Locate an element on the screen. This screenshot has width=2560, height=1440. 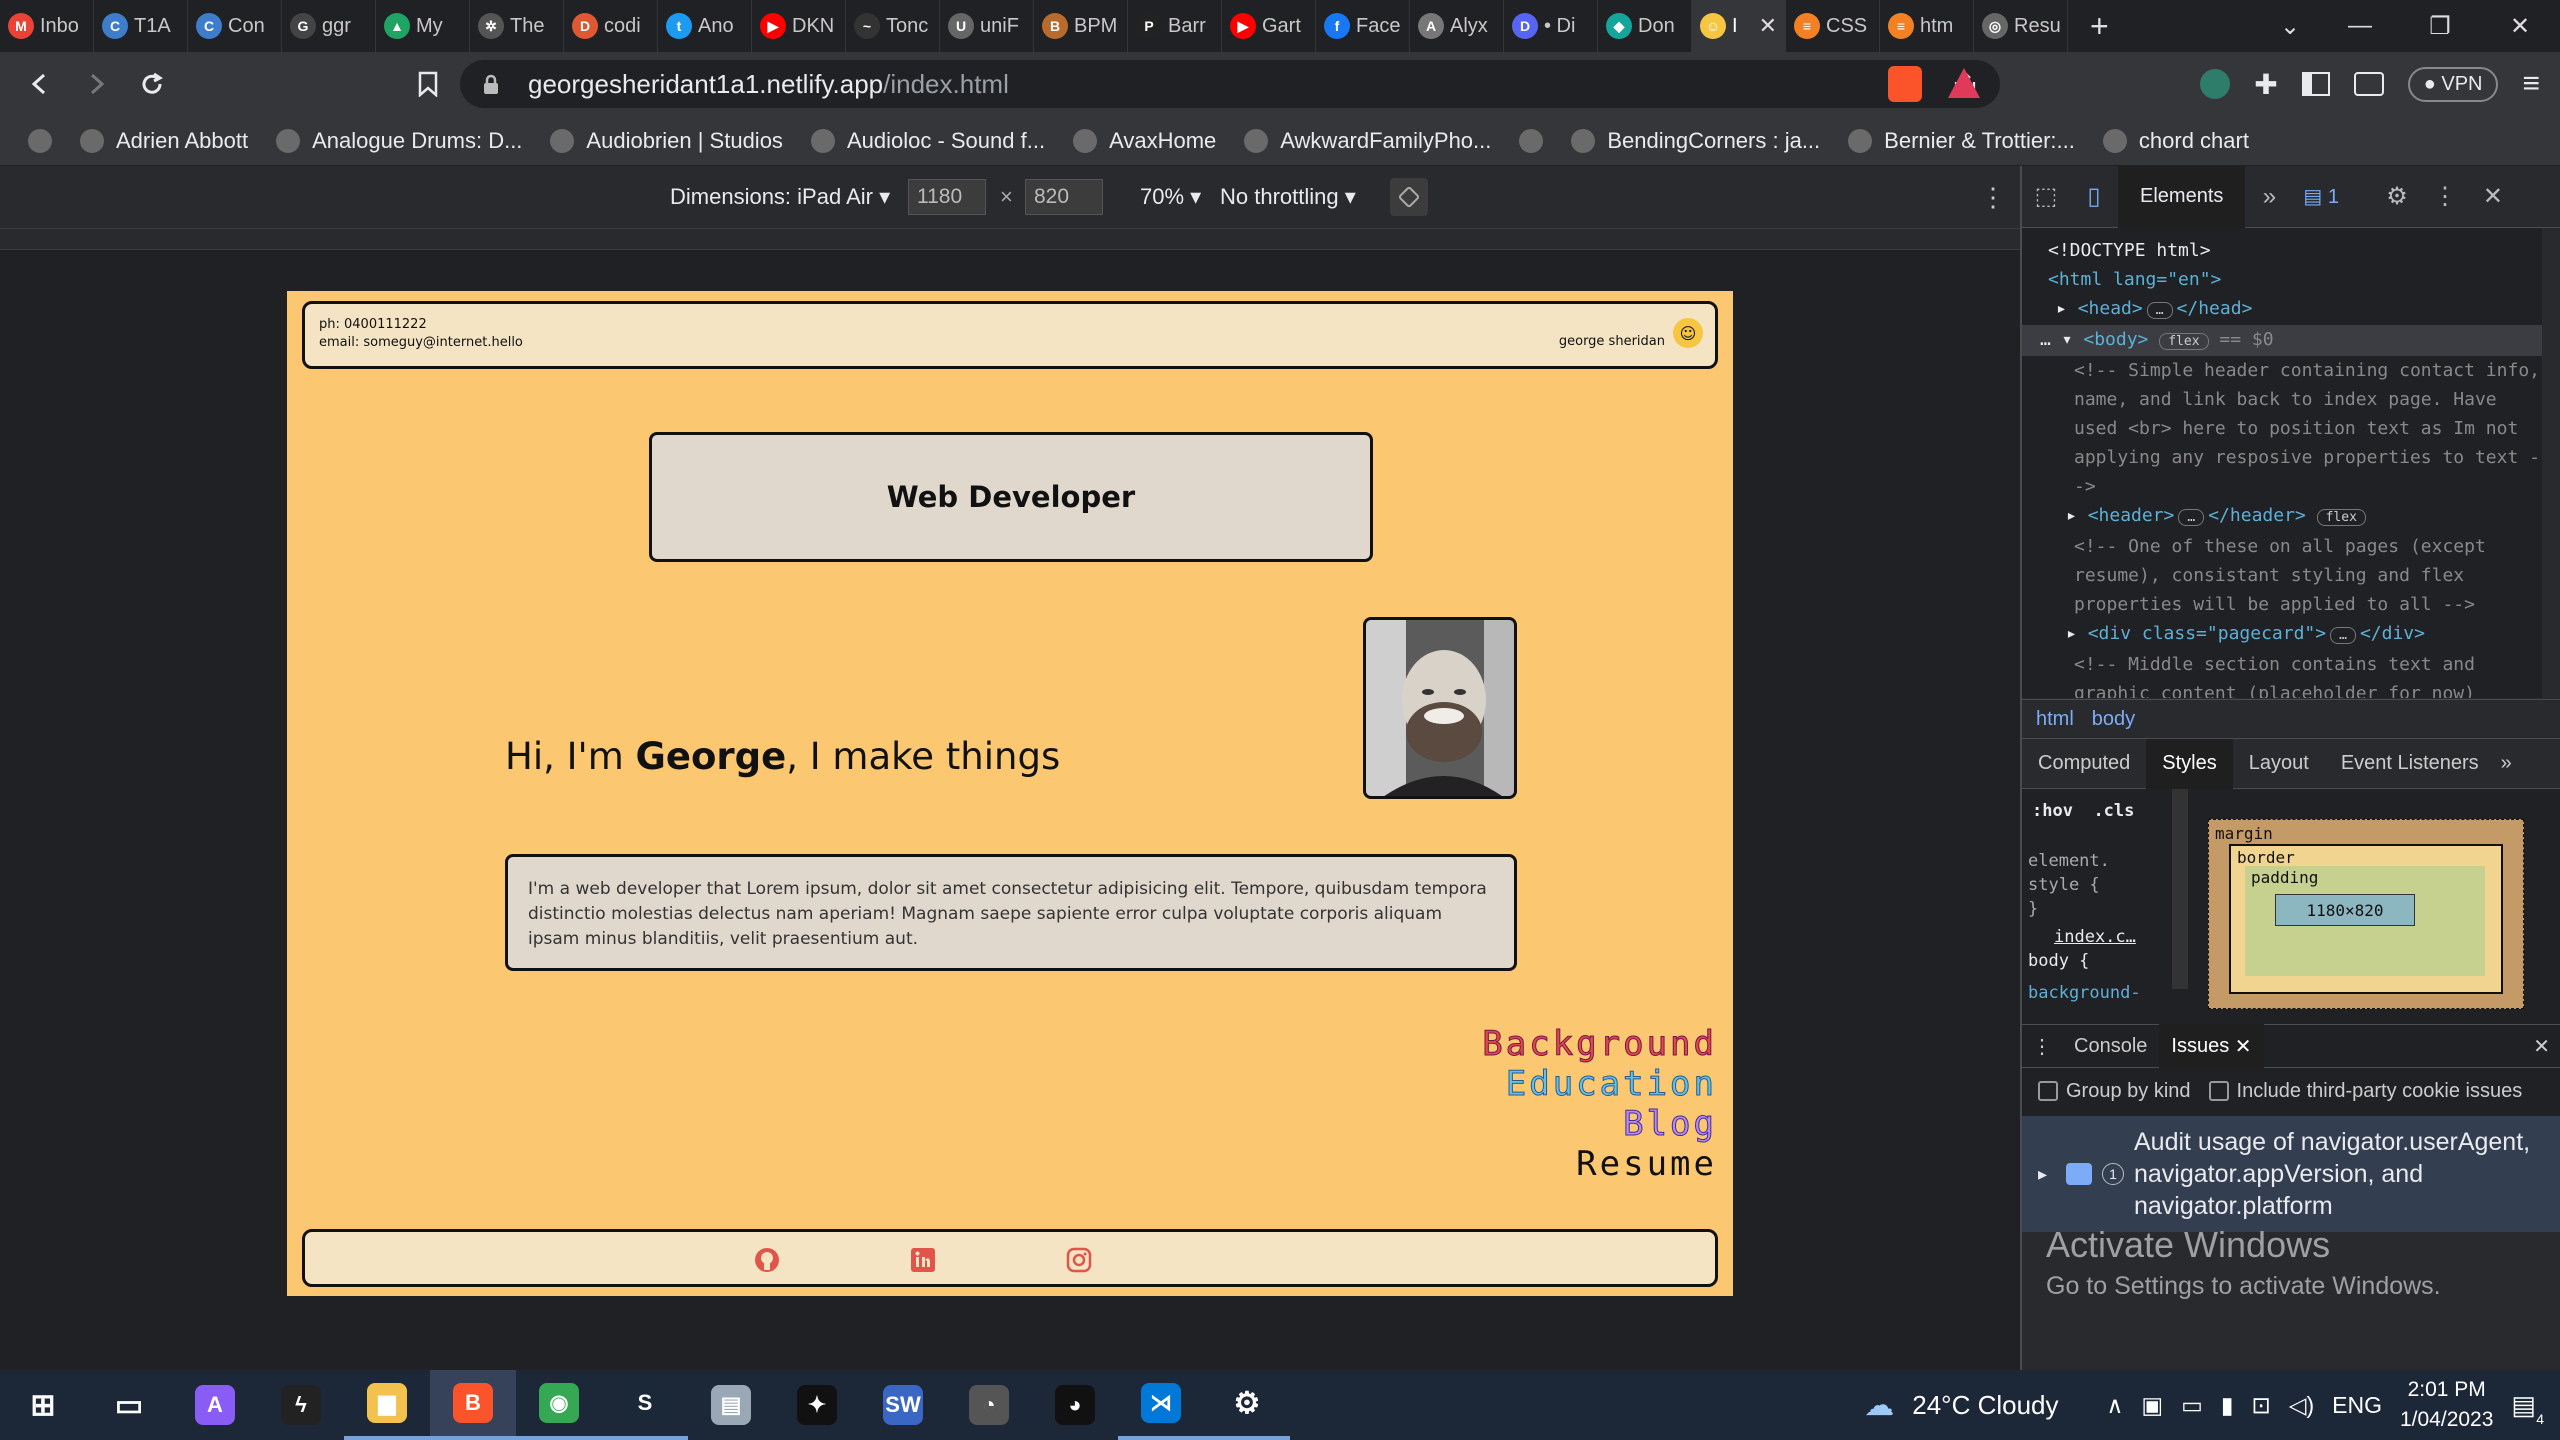
instagram-icon is located at coordinates (1079, 1260).